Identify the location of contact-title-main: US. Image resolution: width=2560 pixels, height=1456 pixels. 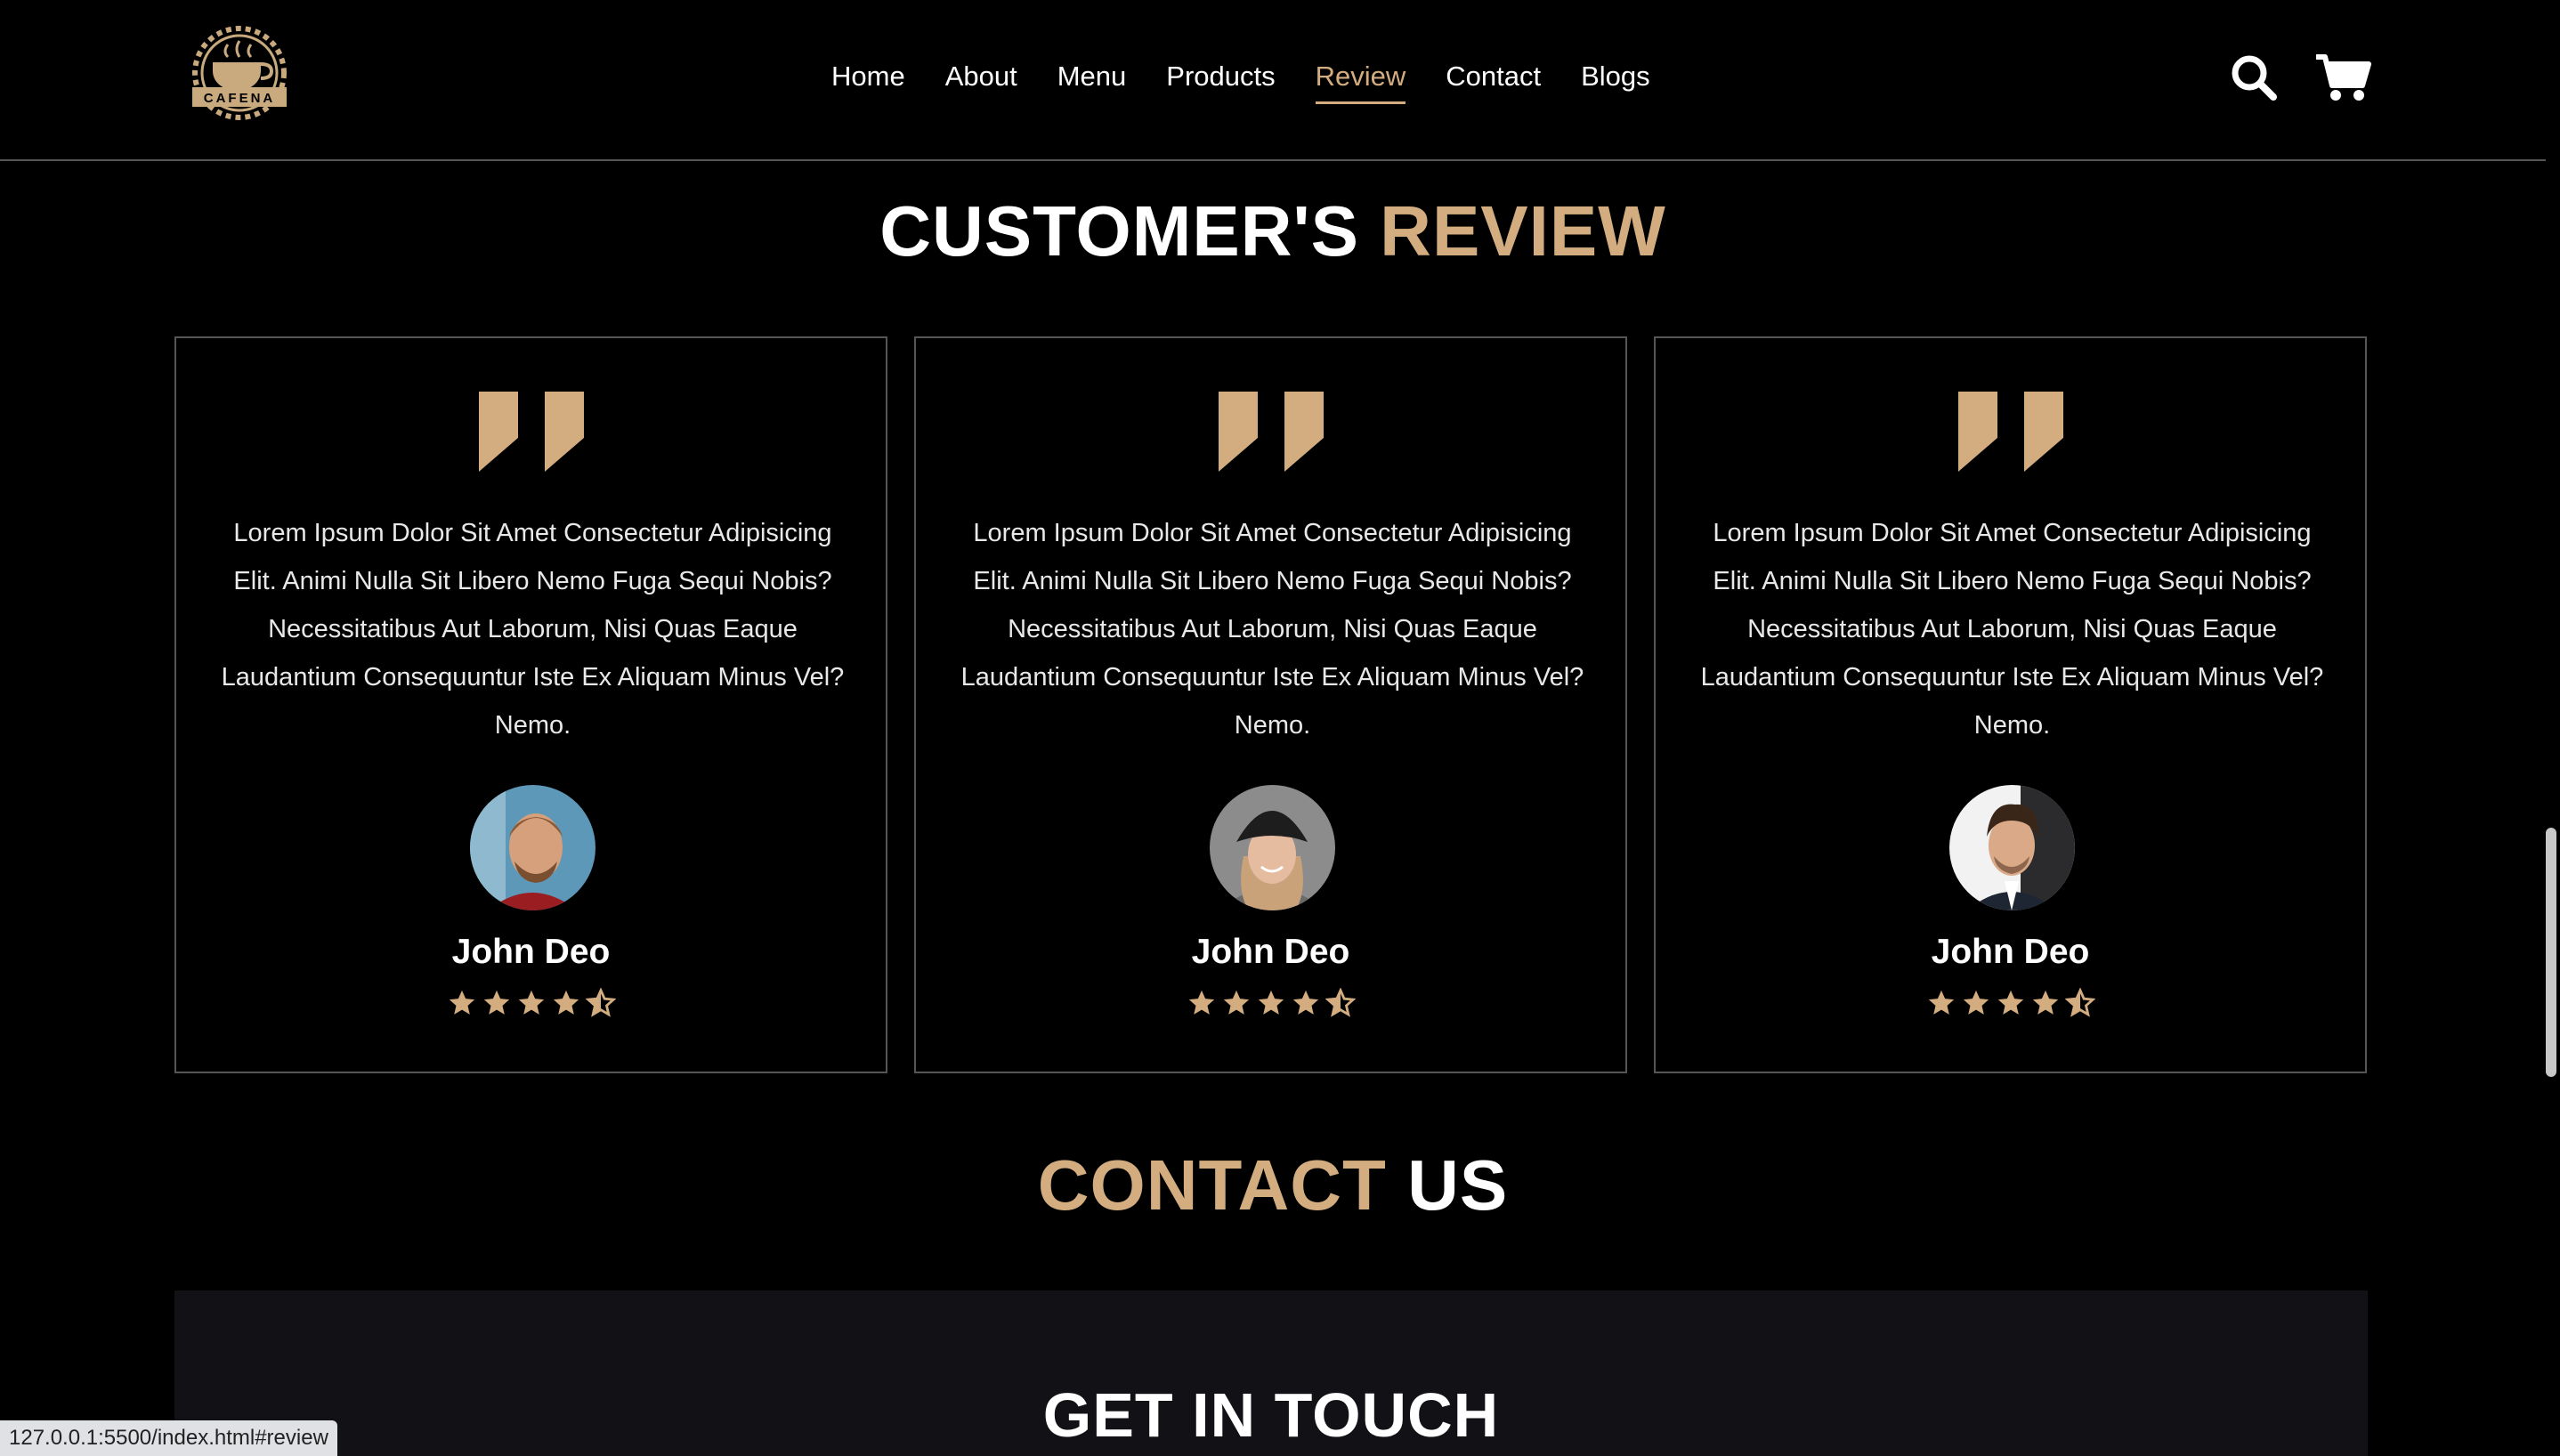
(1458, 1185).